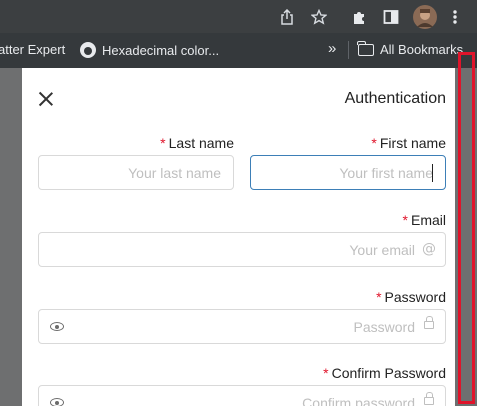 Image resolution: width=477 pixels, height=406 pixels. Describe the element at coordinates (384, 327) in the screenshot. I see `password-placeholder: Password` at that location.